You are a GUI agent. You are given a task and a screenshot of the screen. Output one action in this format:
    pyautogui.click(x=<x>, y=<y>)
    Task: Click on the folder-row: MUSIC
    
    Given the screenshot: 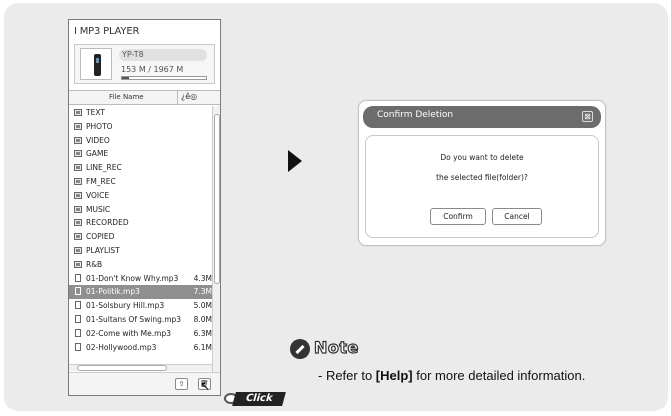 What is the action you would take?
    pyautogui.click(x=140, y=210)
    